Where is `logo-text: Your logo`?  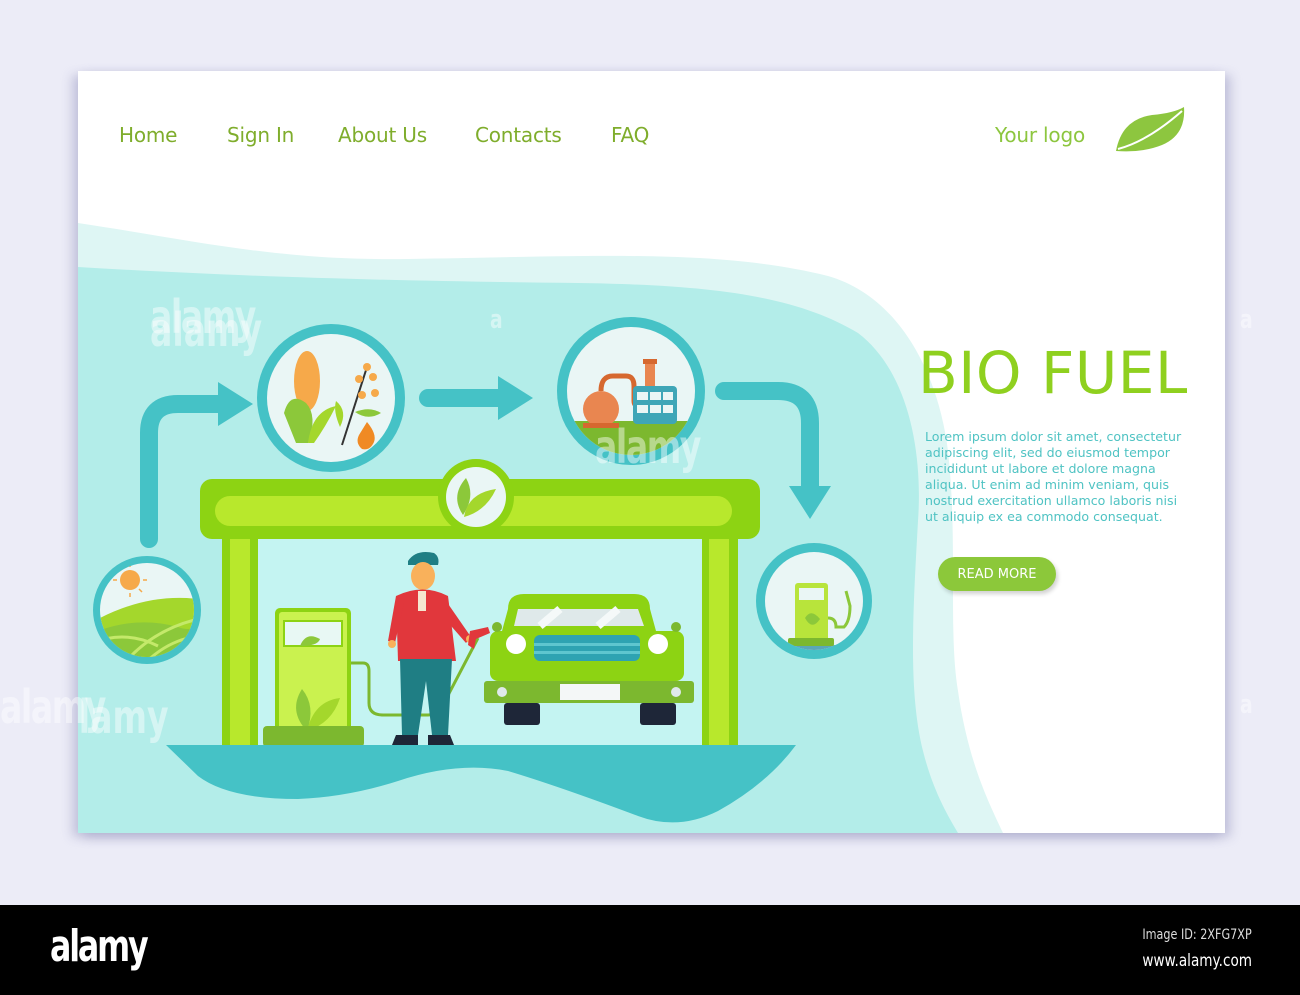
logo-text: Your logo is located at coordinates (1040, 135).